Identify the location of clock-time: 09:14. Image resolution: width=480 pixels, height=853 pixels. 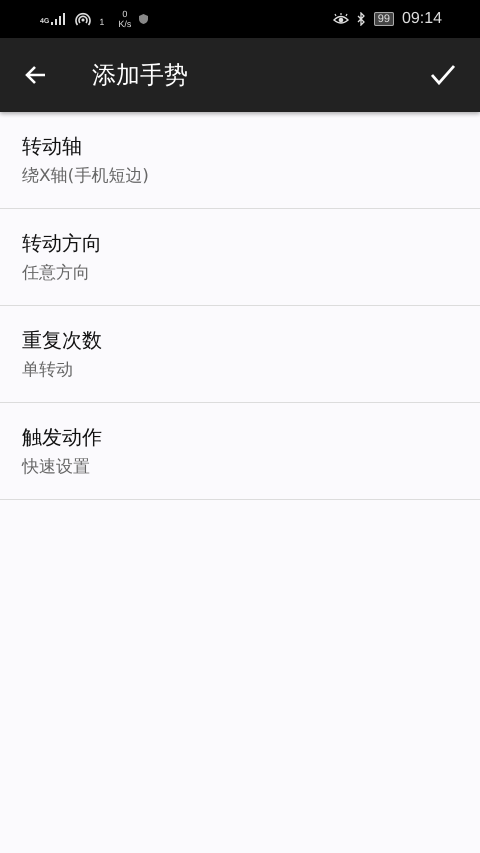
(422, 19).